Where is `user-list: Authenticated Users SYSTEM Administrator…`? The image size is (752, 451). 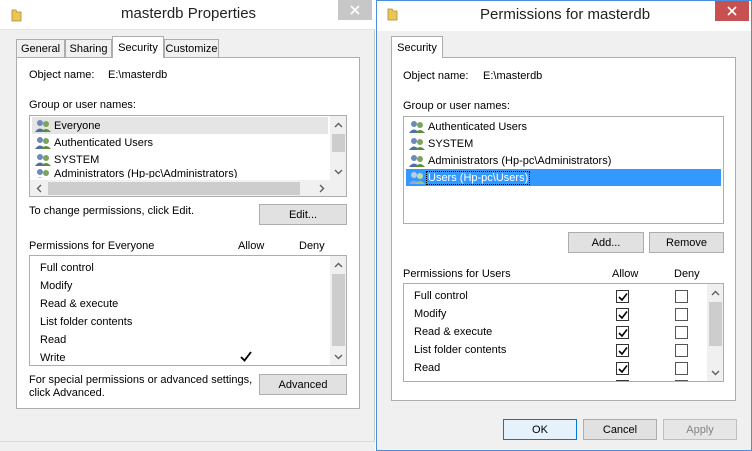
user-list: Authenticated Users SYSTEM Administrator… is located at coordinates (563, 170).